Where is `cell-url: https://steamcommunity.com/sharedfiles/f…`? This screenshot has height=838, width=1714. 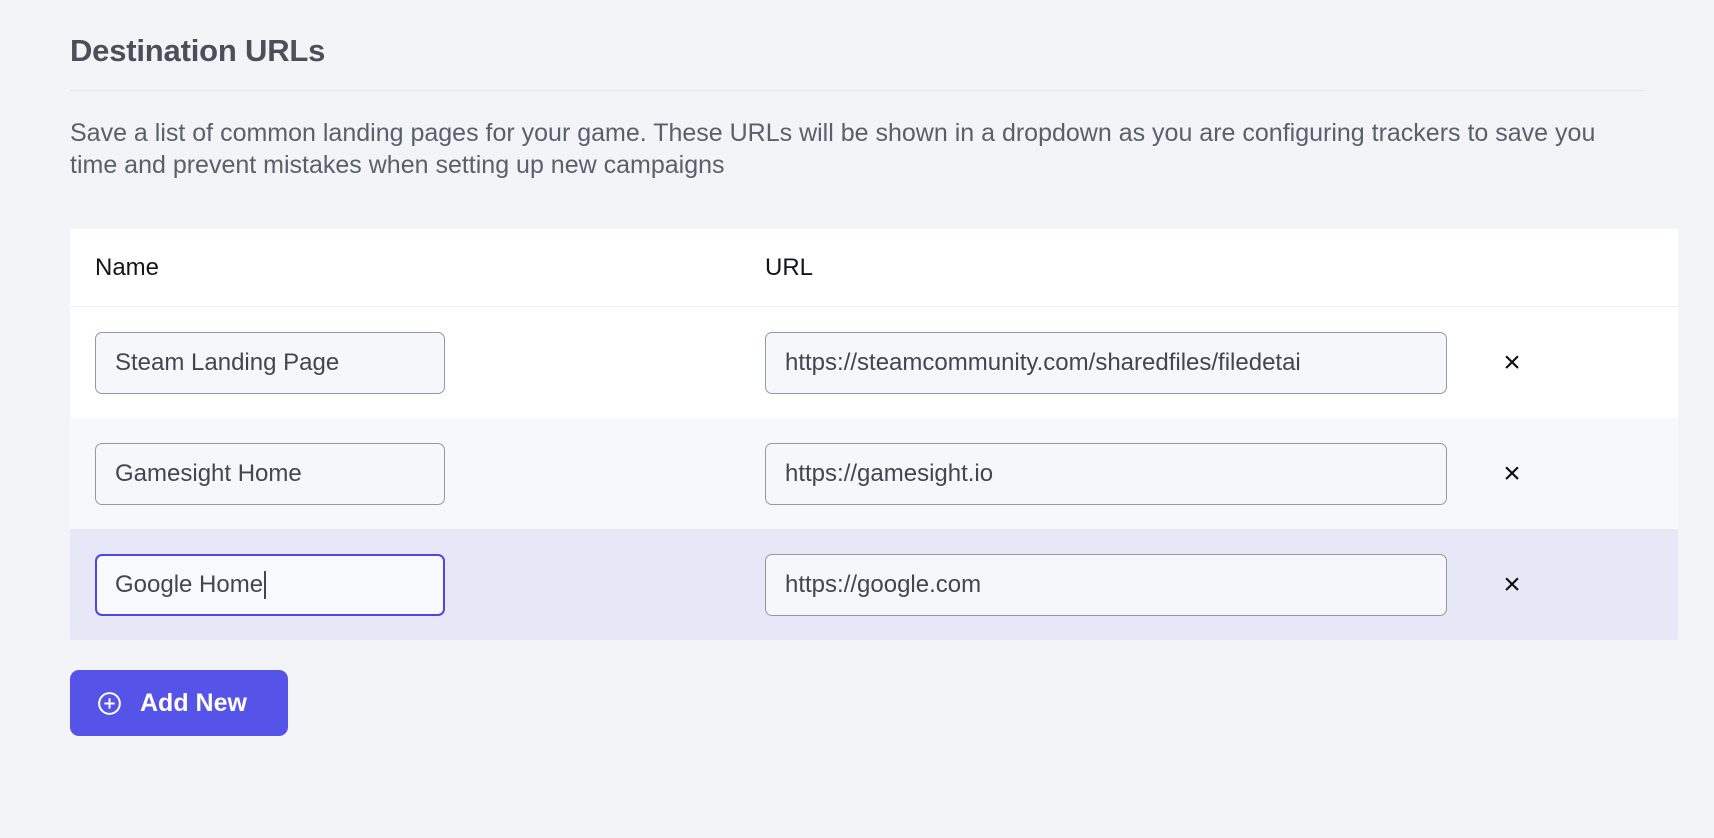 cell-url: https://steamcommunity.com/sharedfiles/f… is located at coordinates (1110, 362).